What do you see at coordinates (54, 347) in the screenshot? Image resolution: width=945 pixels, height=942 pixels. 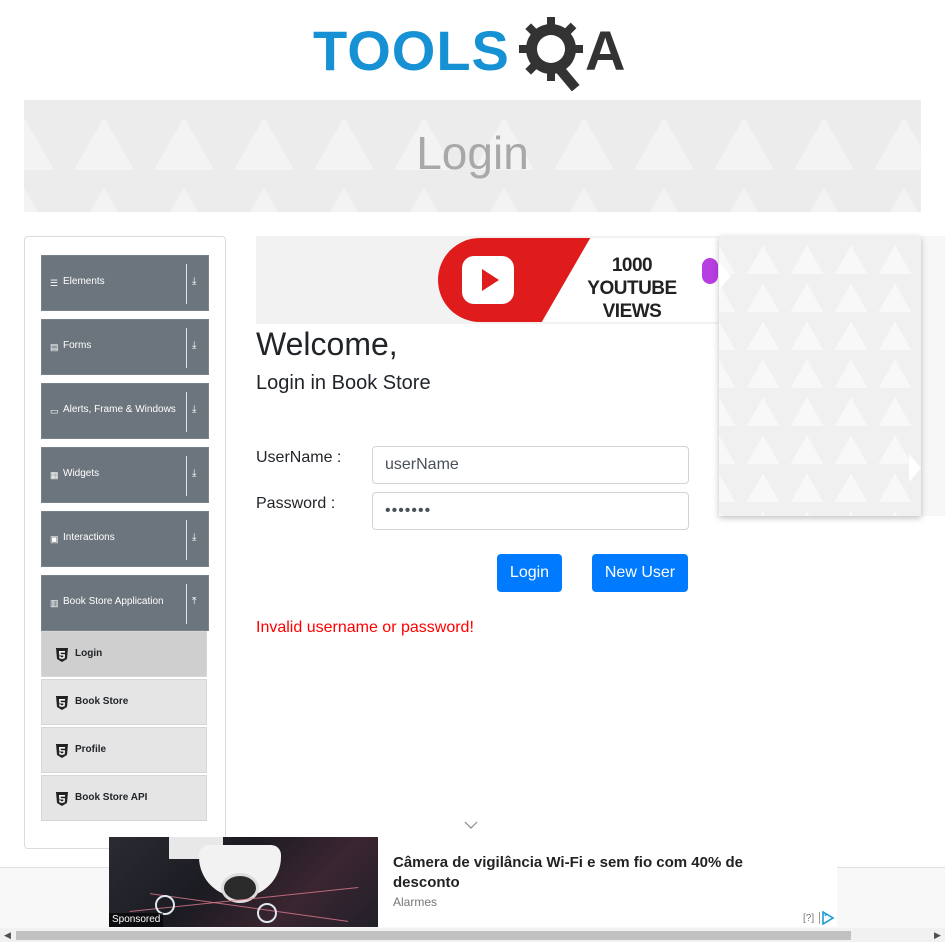 I see `document-icon: ▤` at bounding box center [54, 347].